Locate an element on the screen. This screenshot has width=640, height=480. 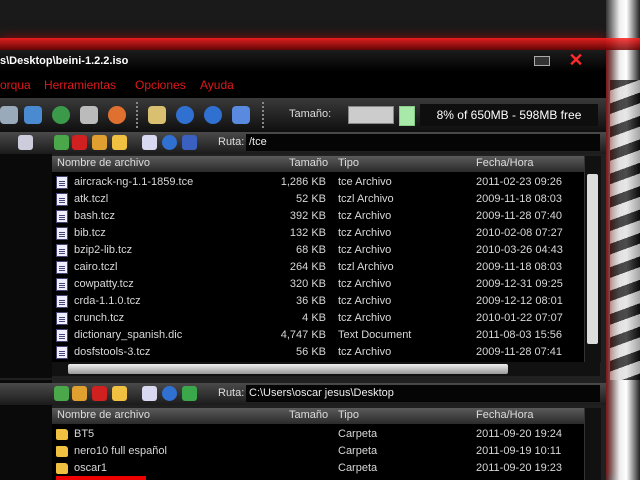
file-name: nero10 full español is located at coordinates (120, 451).